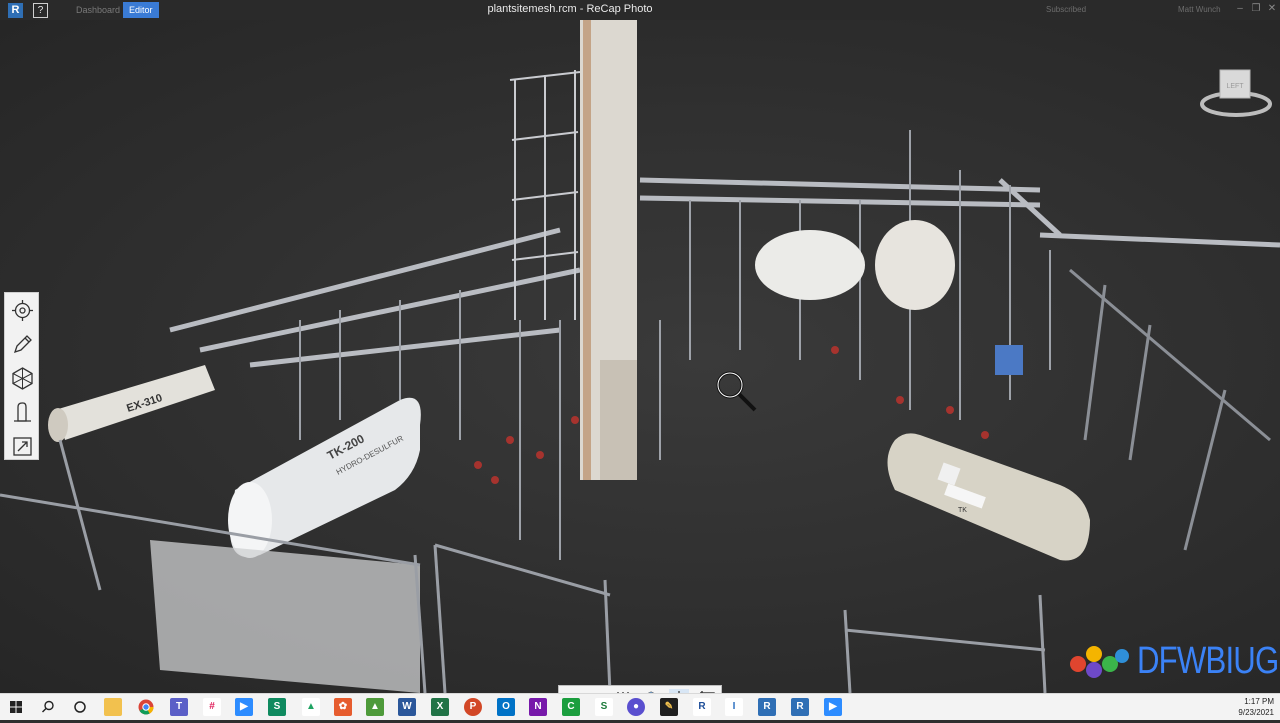  What do you see at coordinates (212, 707) in the screenshot?
I see `slack-icon: #` at bounding box center [212, 707].